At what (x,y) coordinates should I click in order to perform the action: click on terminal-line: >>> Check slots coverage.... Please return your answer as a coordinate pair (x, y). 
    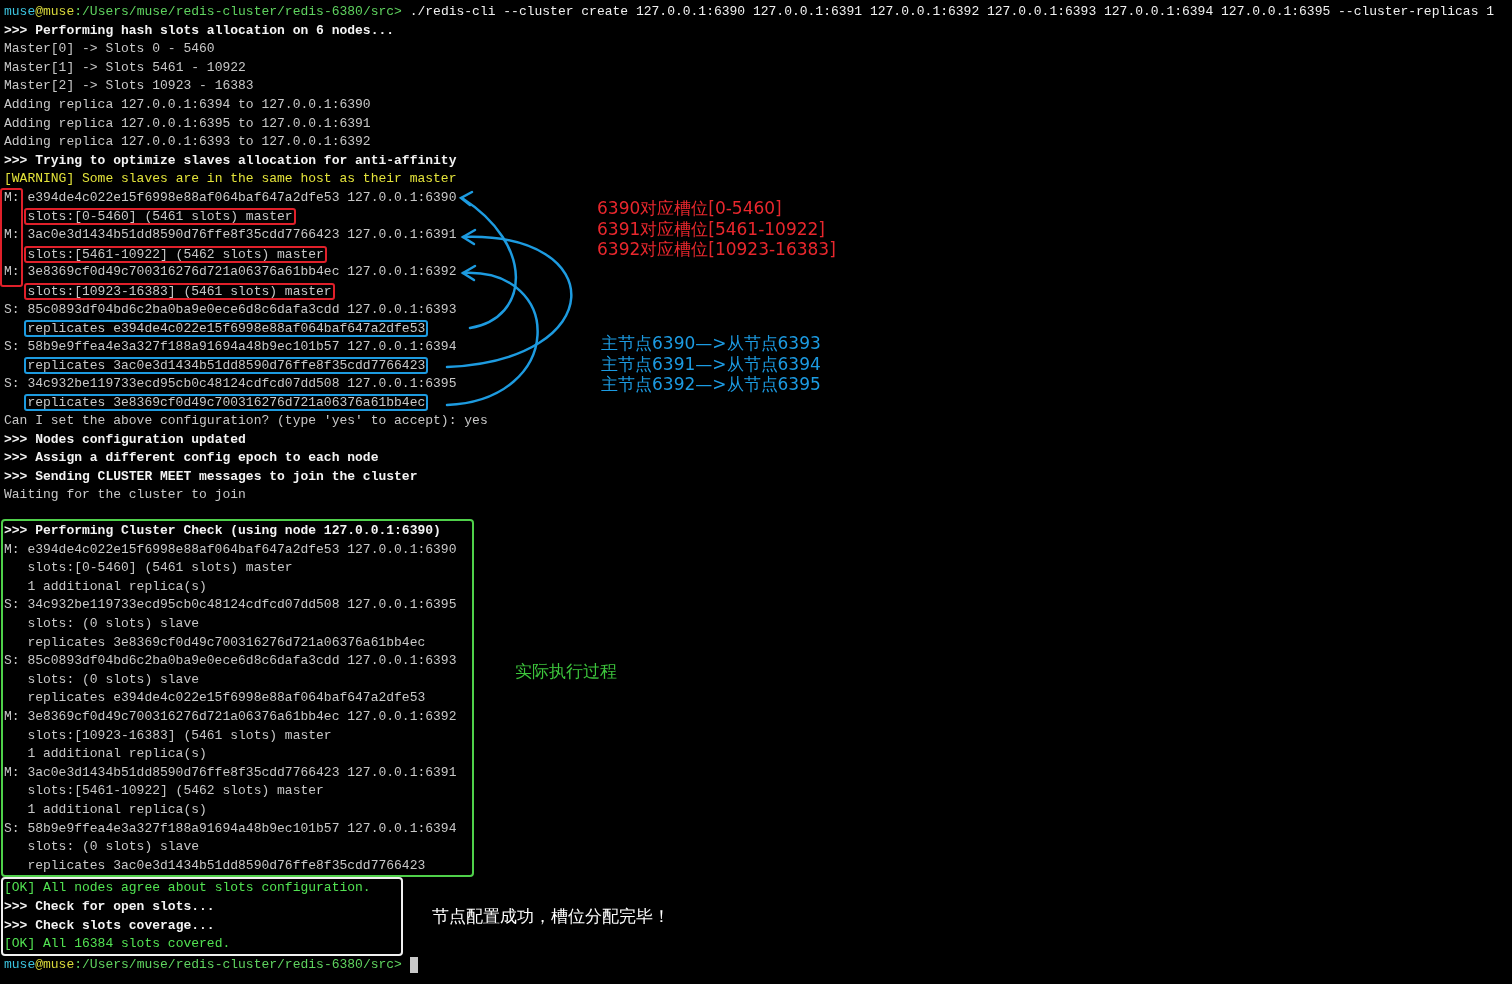
    Looking at the image, I should click on (109, 925).